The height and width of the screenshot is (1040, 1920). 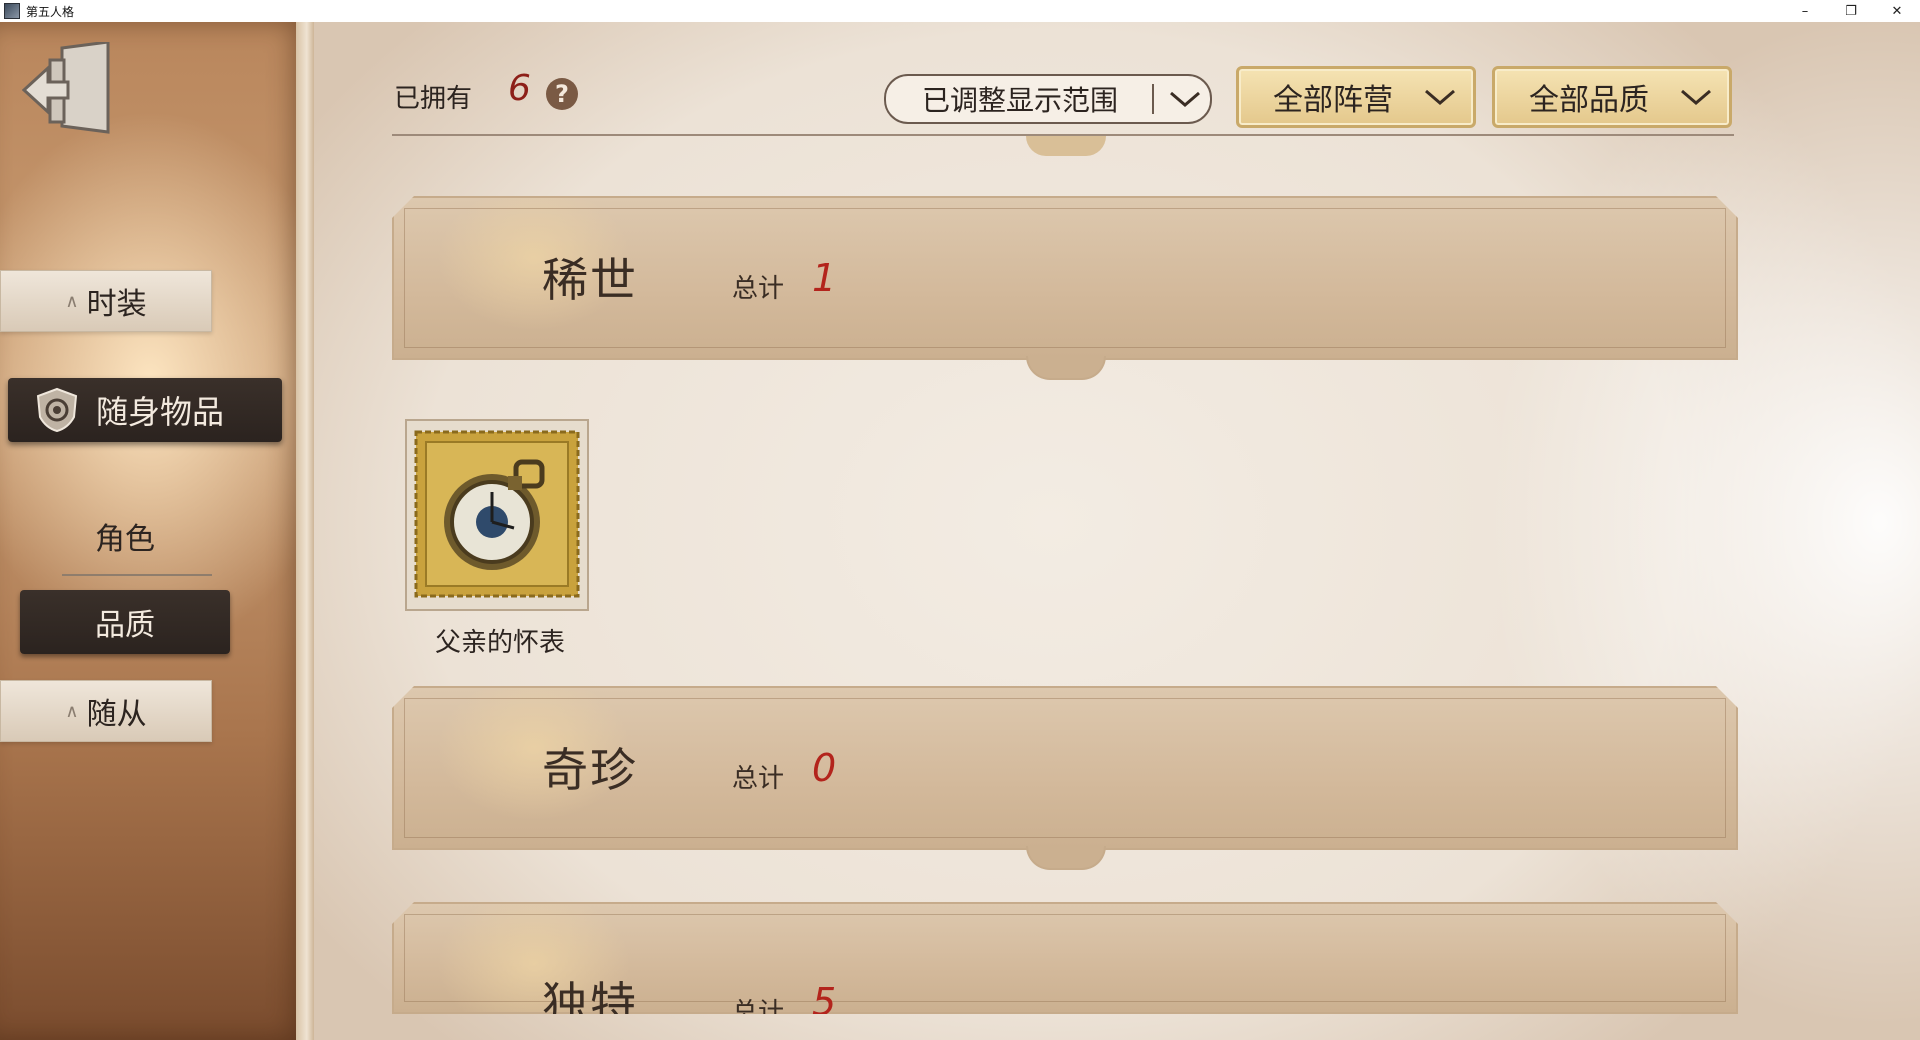 What do you see at coordinates (519, 88) in the screenshot?
I see `owned-count: 6` at bounding box center [519, 88].